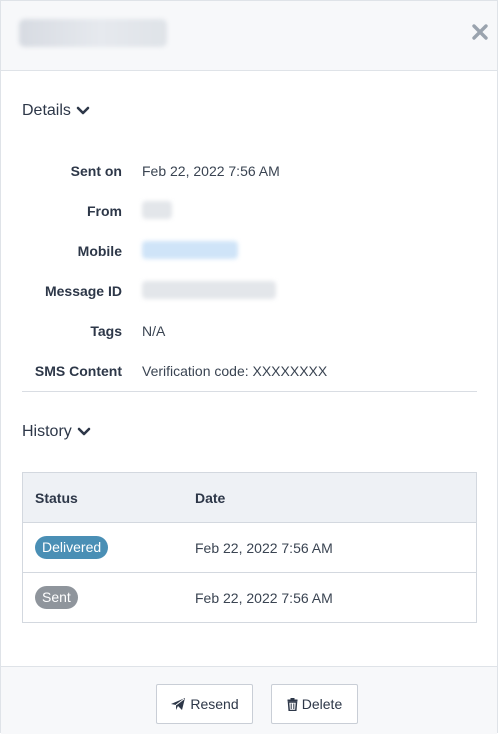 The width and height of the screenshot is (500, 735). I want to click on history-heading: History, so click(47, 431).